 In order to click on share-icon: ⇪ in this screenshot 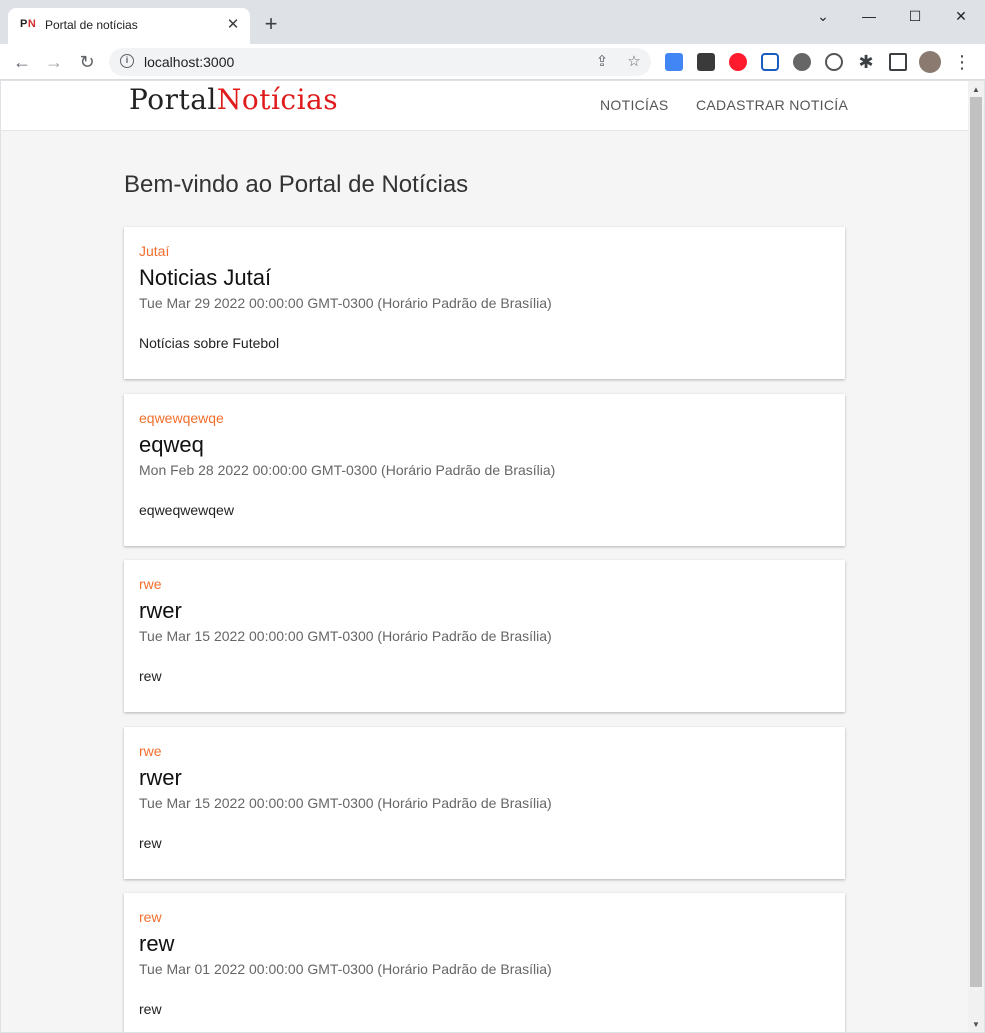, I will do `click(602, 62)`.